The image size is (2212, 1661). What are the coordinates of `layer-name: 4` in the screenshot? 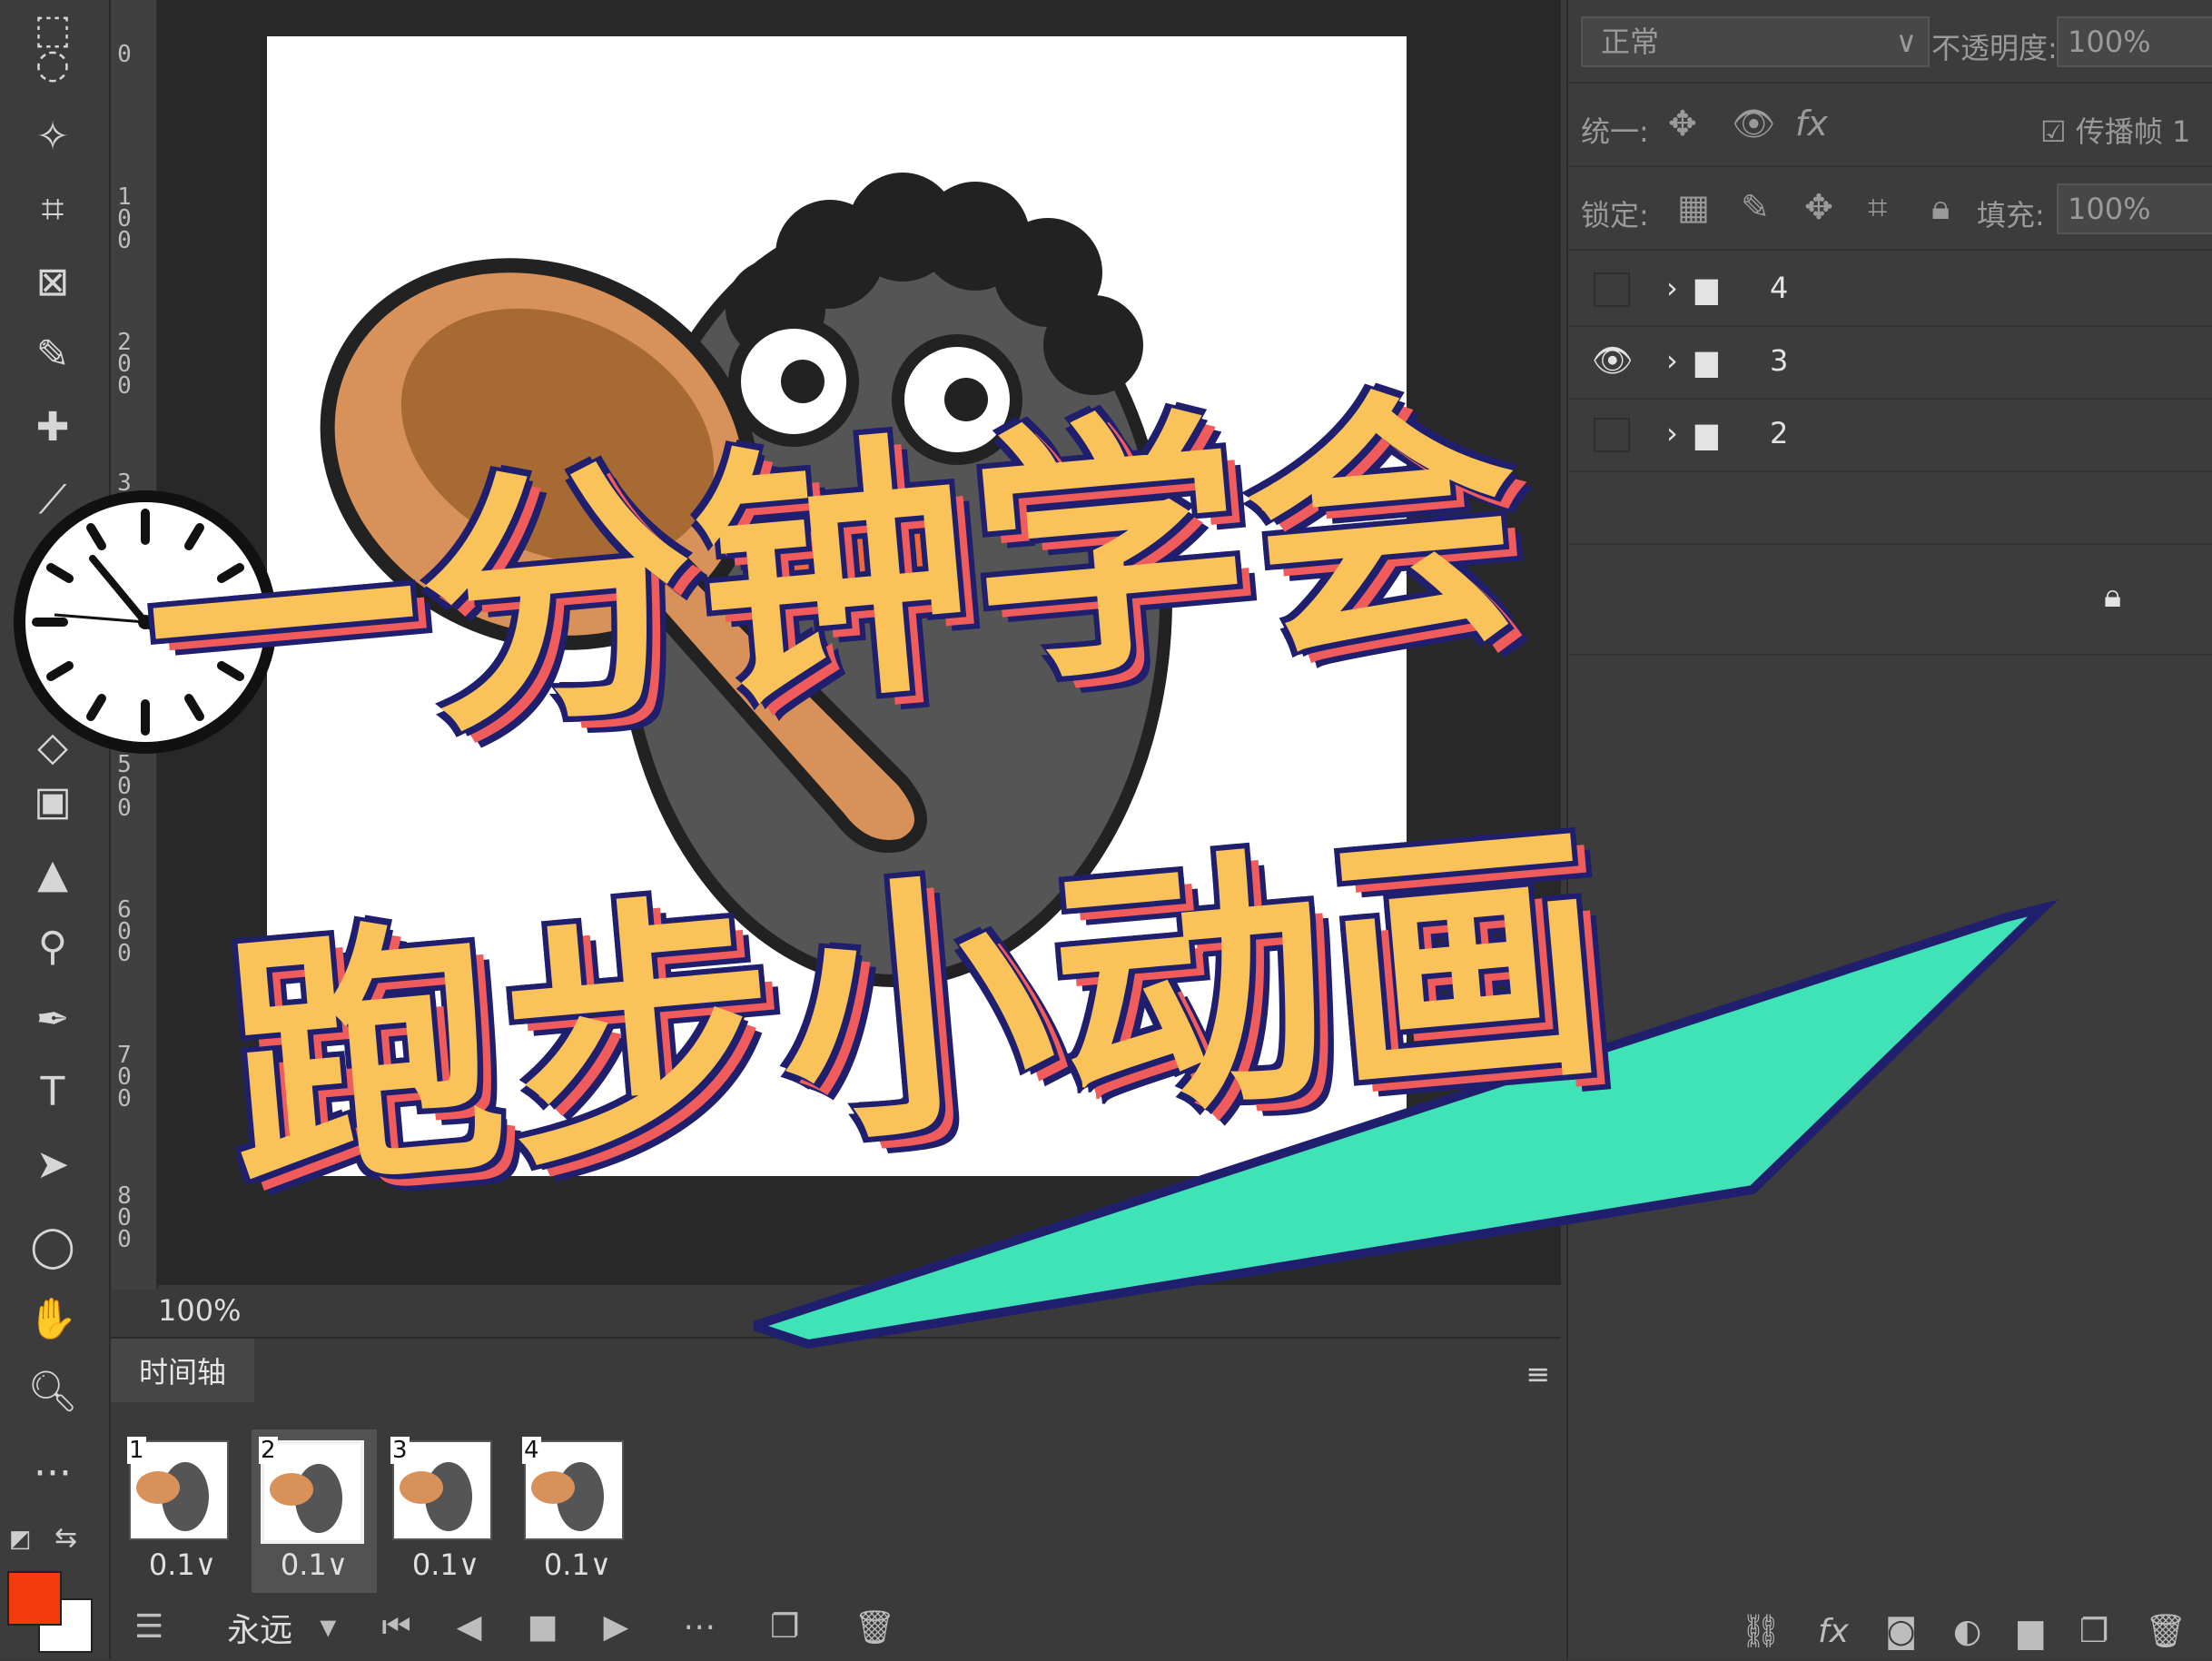 It's located at (1779, 288).